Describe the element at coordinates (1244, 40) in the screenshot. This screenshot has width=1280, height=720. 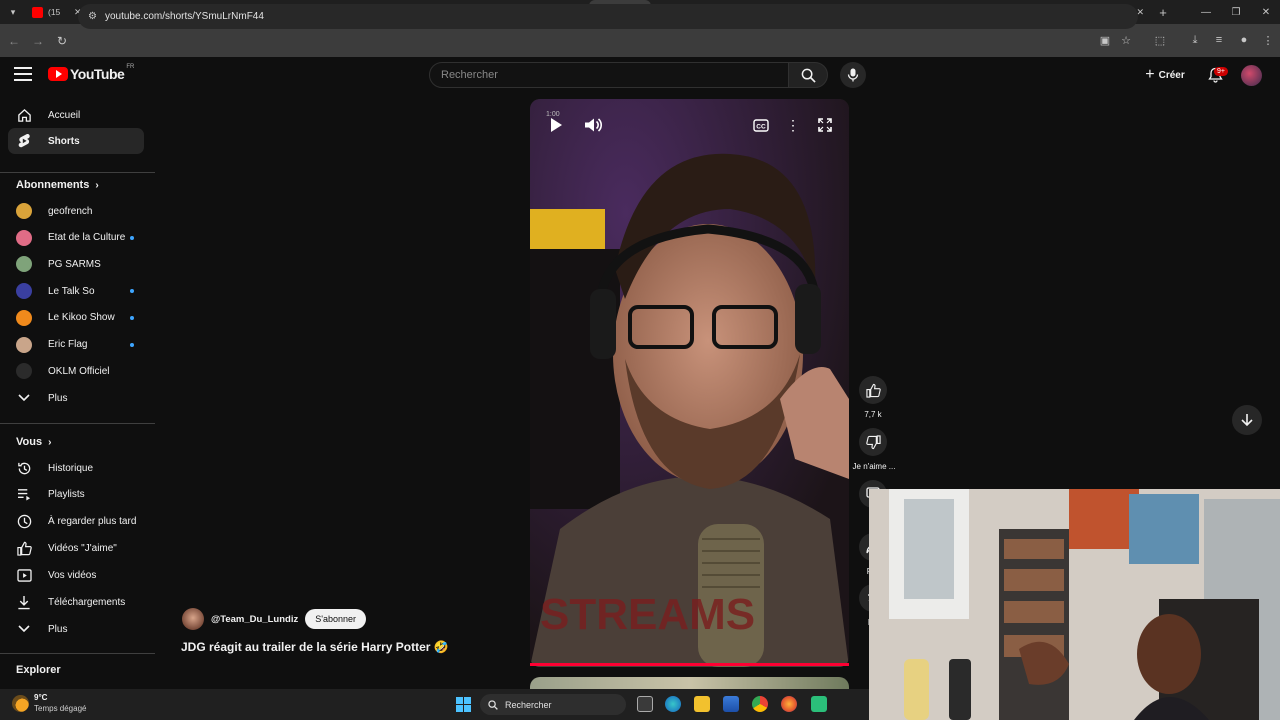
I see `profile-icon: ●` at that location.